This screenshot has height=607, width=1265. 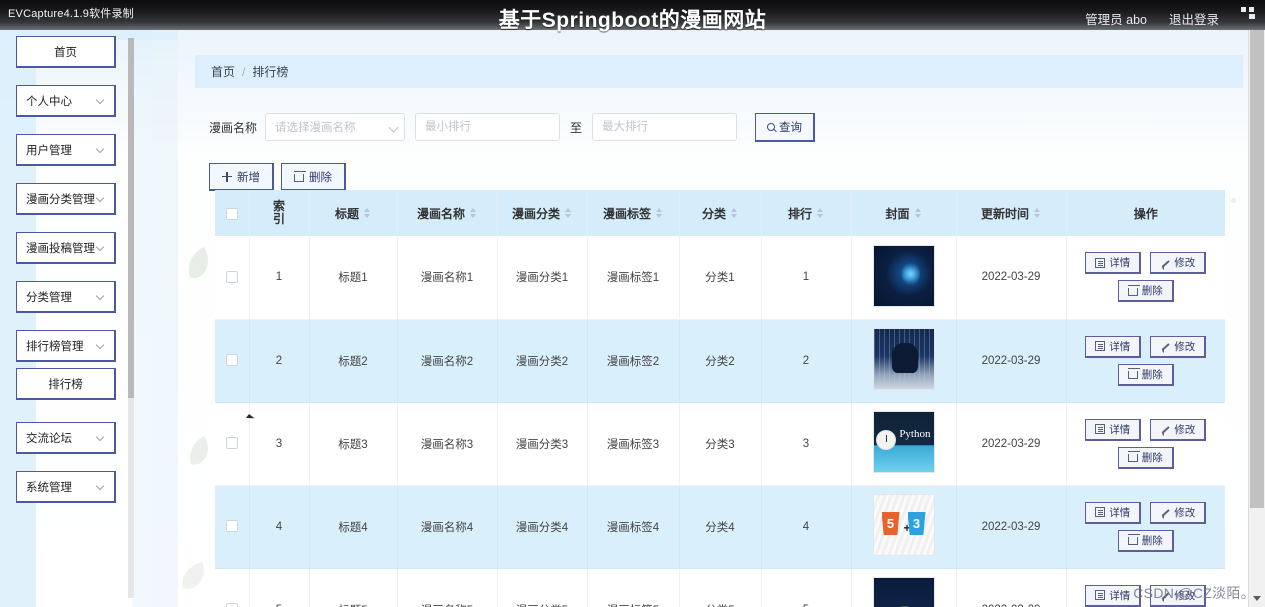 What do you see at coordinates (720, 587) in the screenshot?
I see `cell-category: 分类5` at bounding box center [720, 587].